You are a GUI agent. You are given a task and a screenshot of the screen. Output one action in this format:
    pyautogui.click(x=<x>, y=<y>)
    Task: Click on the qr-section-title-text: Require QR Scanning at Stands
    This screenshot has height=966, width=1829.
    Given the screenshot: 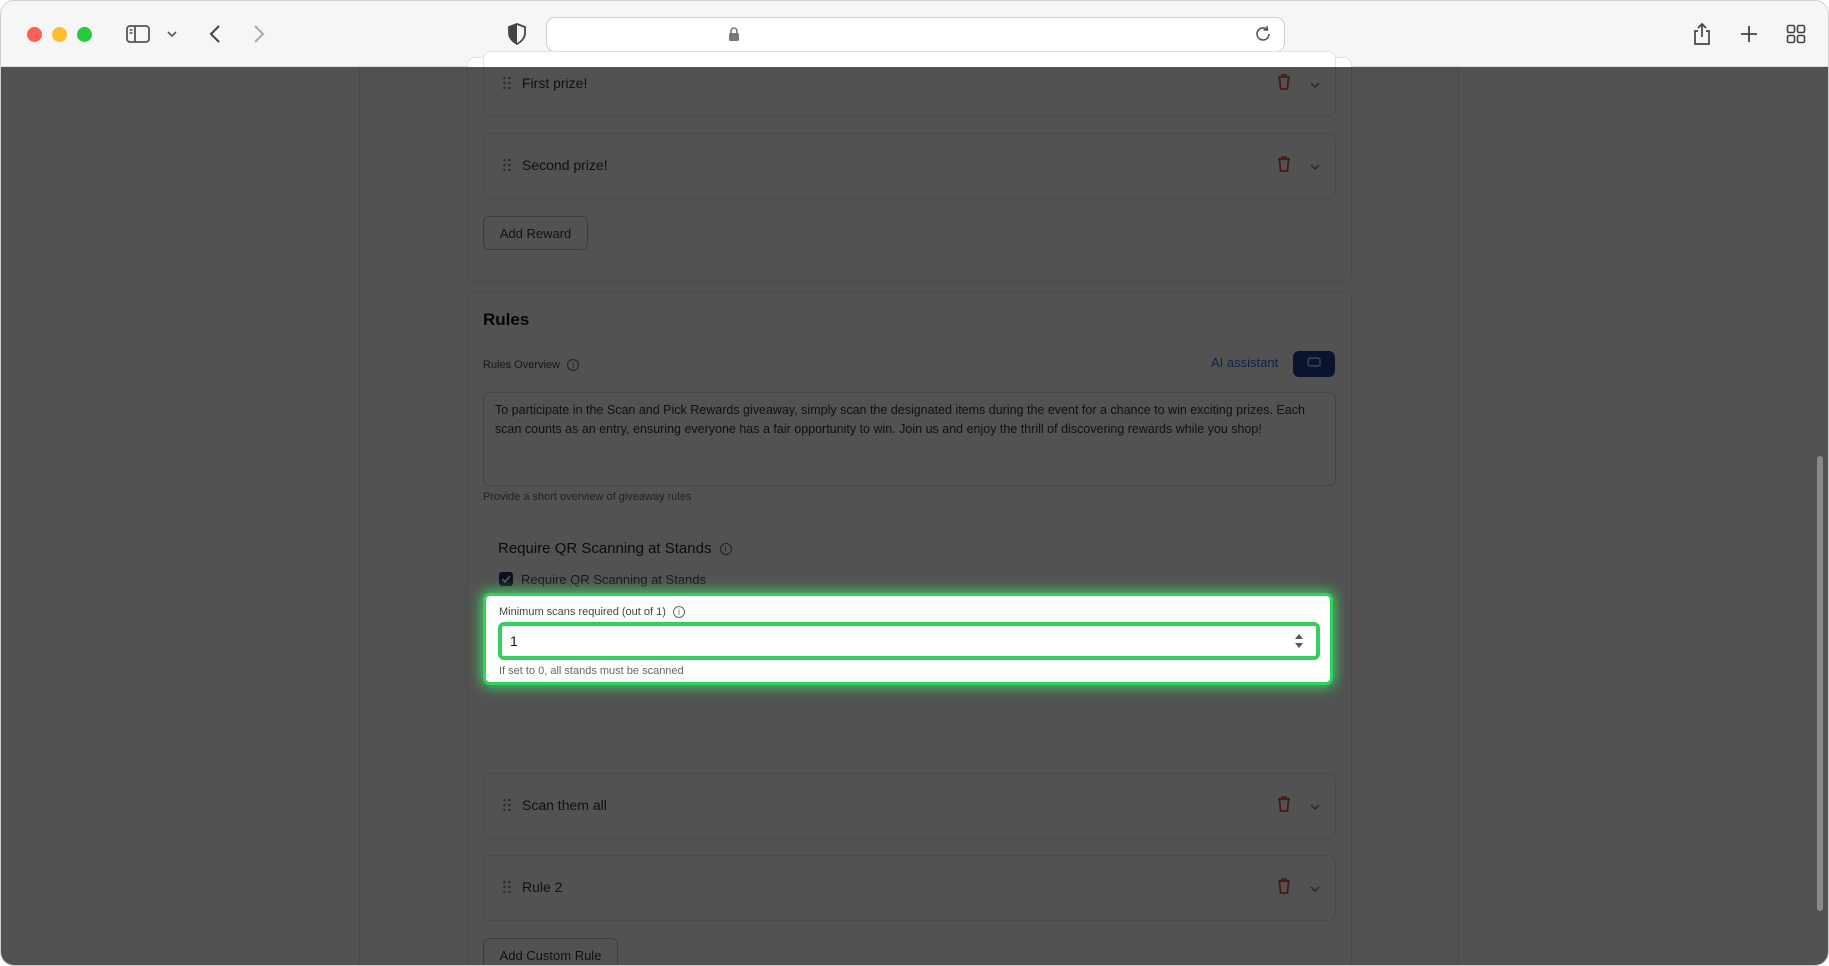 What is the action you would take?
    pyautogui.click(x=605, y=548)
    